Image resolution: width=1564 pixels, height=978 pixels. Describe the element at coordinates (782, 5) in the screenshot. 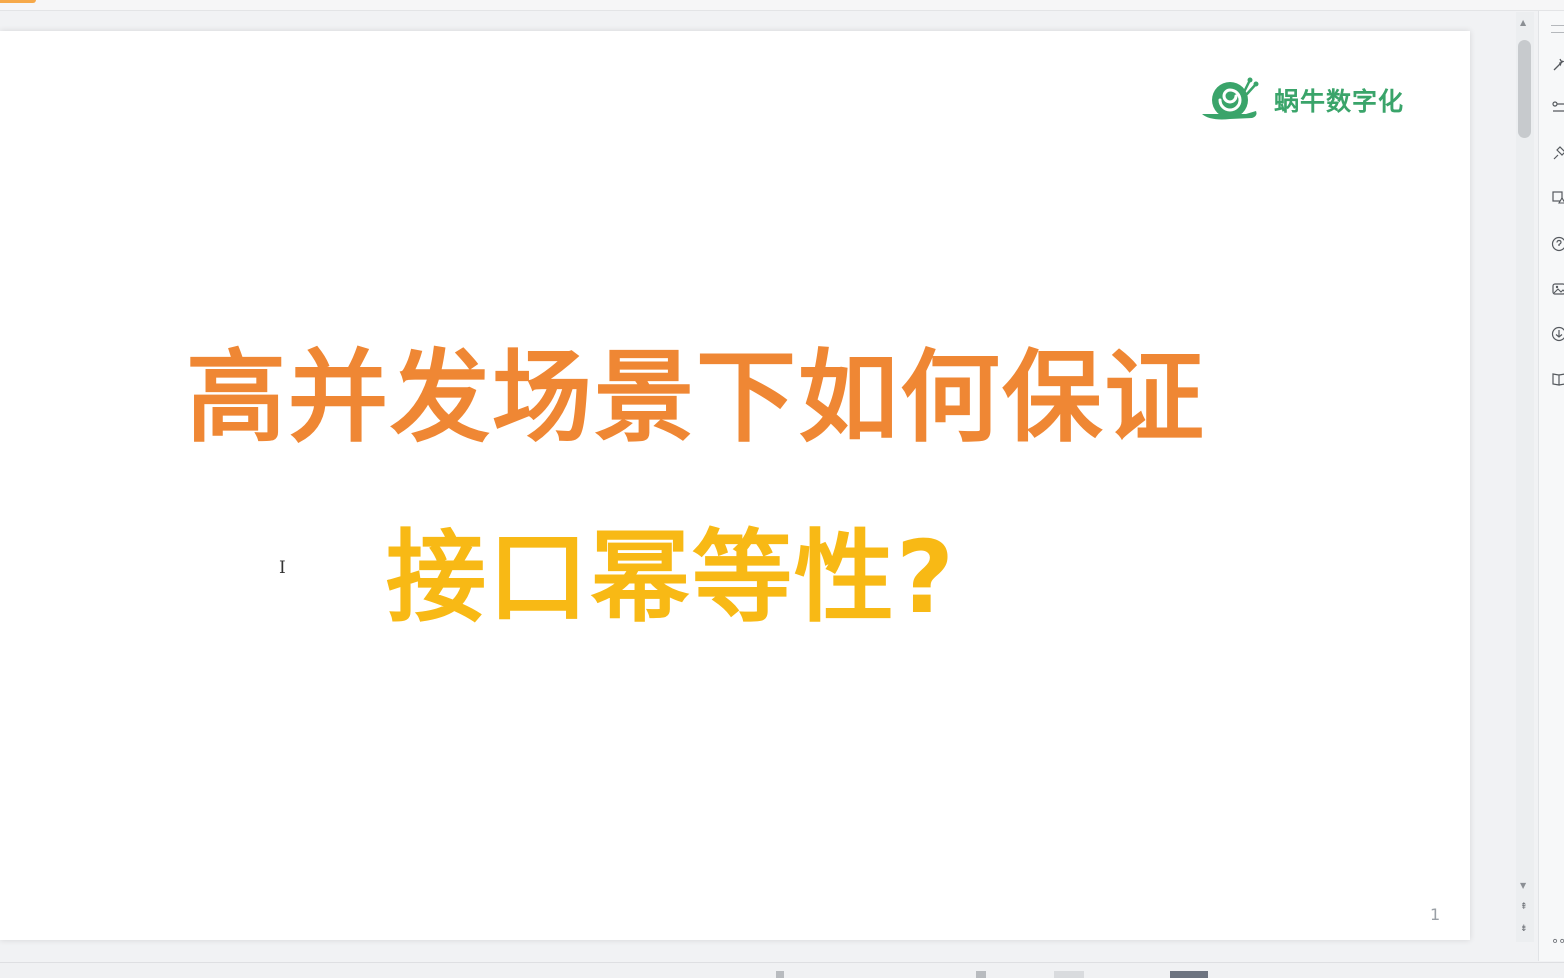

I see `top-toolbar-edge` at that location.